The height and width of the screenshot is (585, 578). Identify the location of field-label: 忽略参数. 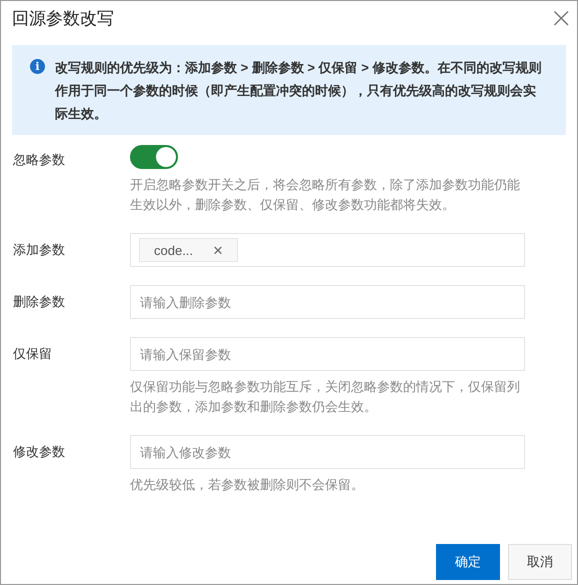
(39, 160).